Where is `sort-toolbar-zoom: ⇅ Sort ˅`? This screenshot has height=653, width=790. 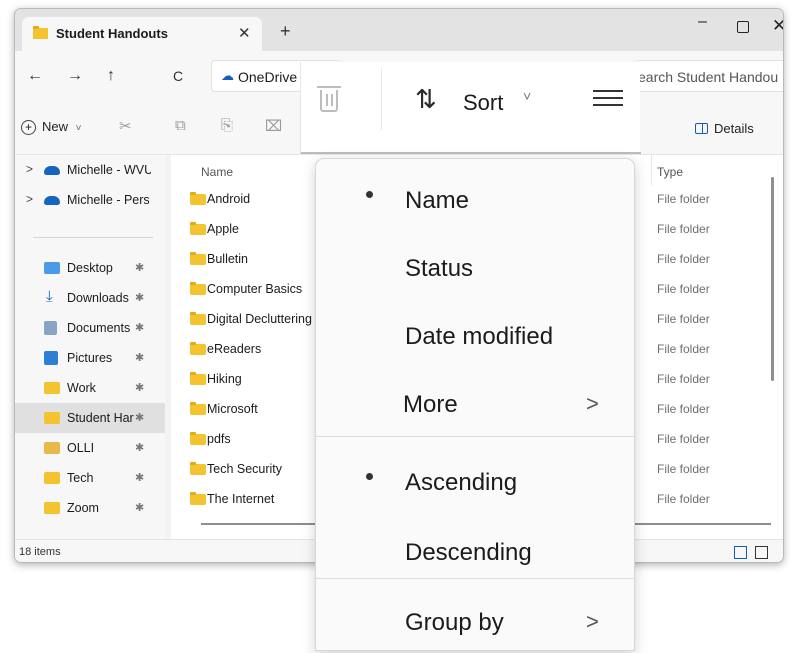 sort-toolbar-zoom: ⇅ Sort ˅ is located at coordinates (470, 108).